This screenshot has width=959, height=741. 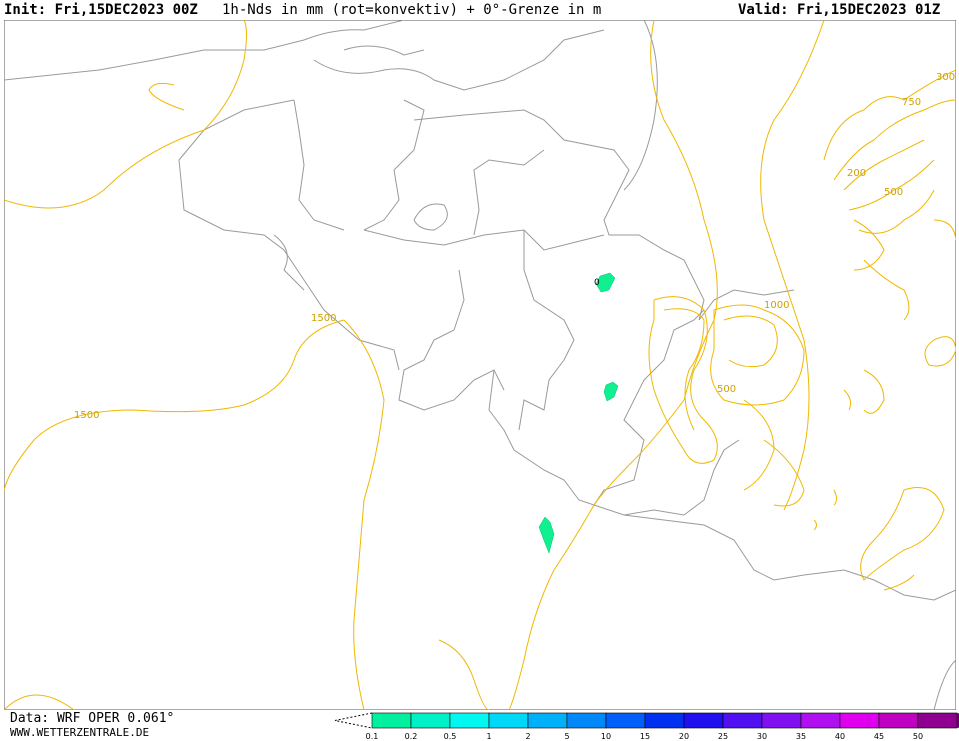 What do you see at coordinates (879, 736) in the screenshot?
I see `colorbar-tick-label: 45` at bounding box center [879, 736].